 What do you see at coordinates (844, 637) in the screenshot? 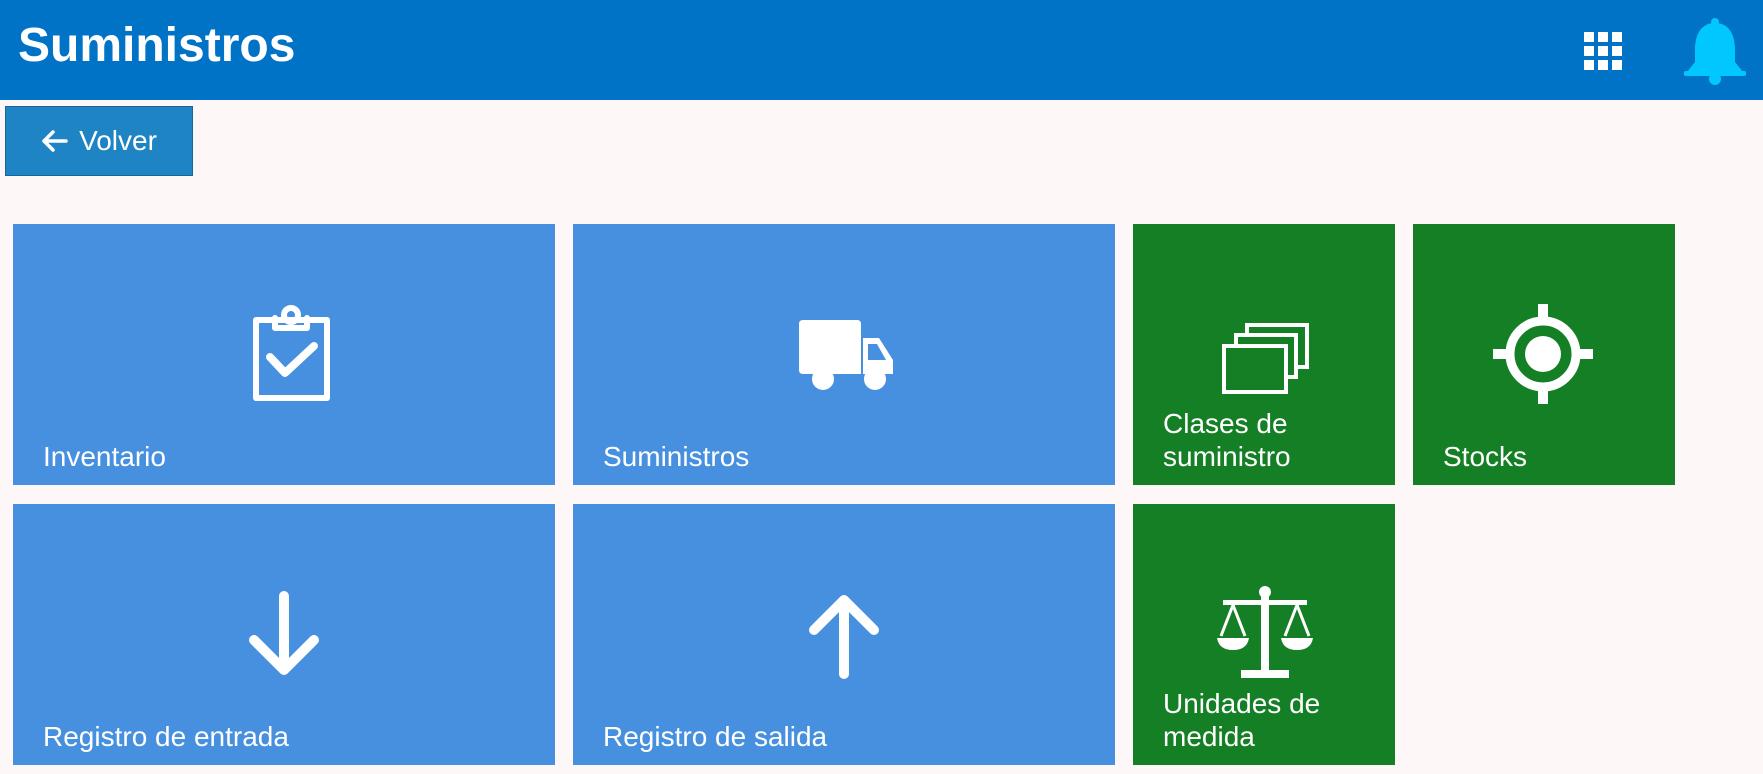
I see `arrow-up-icon` at bounding box center [844, 637].